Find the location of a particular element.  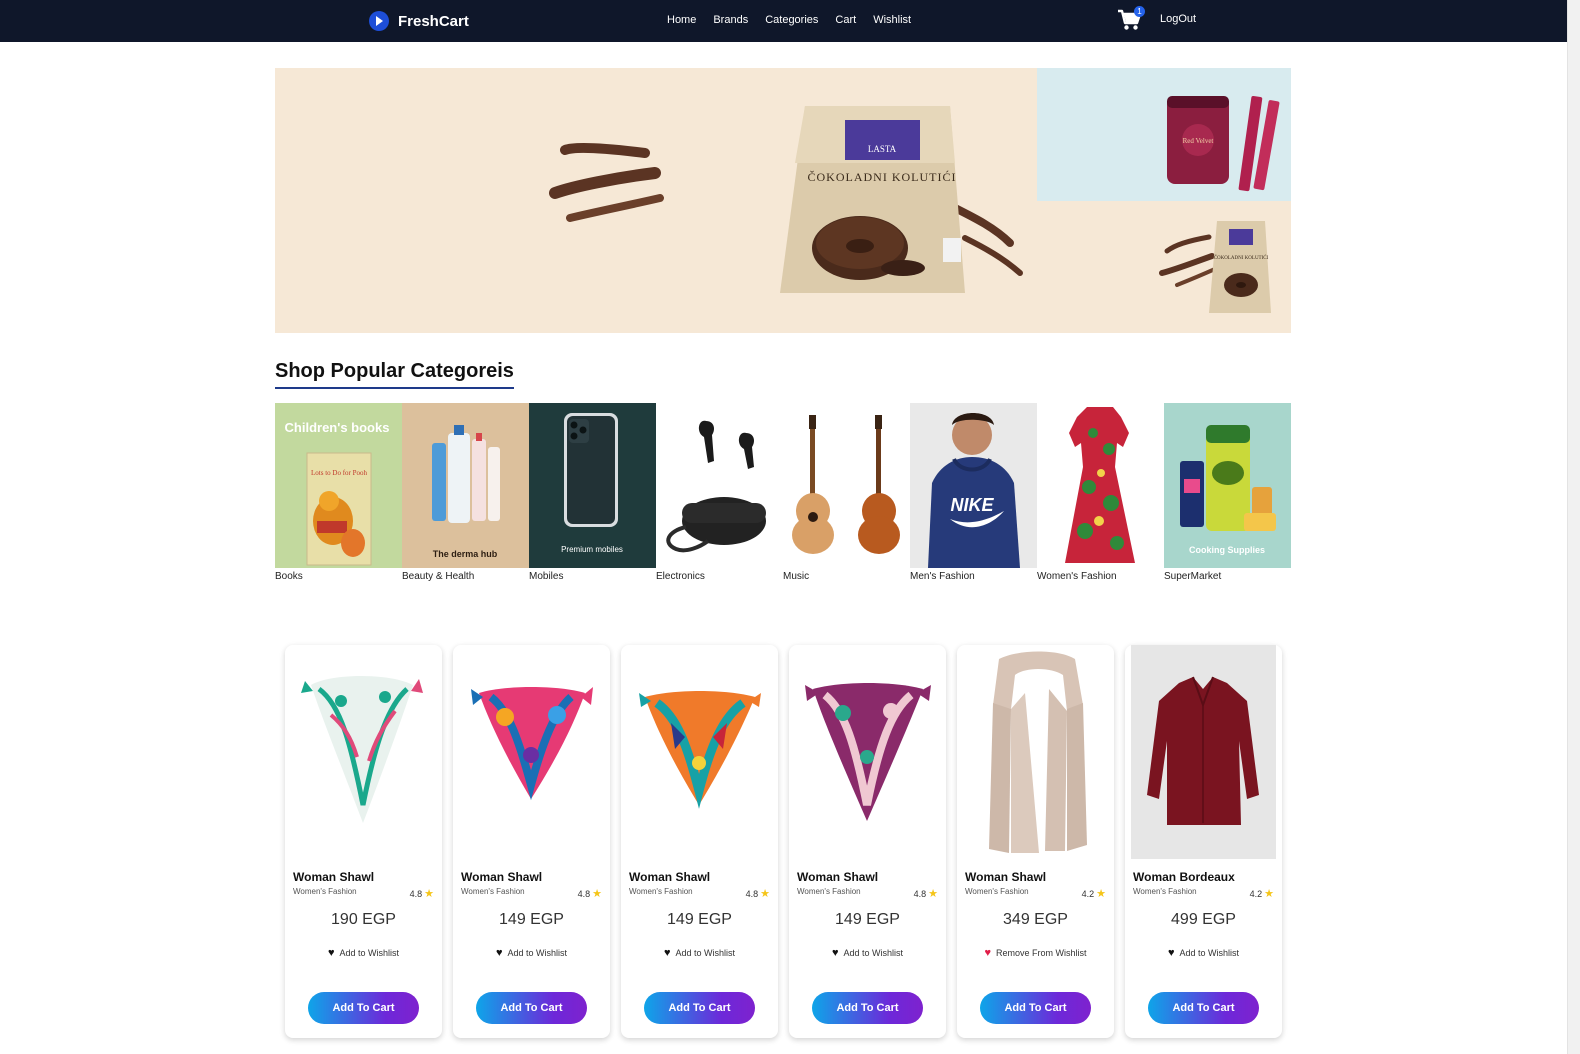

page-scrollbar is located at coordinates (1573, 527).